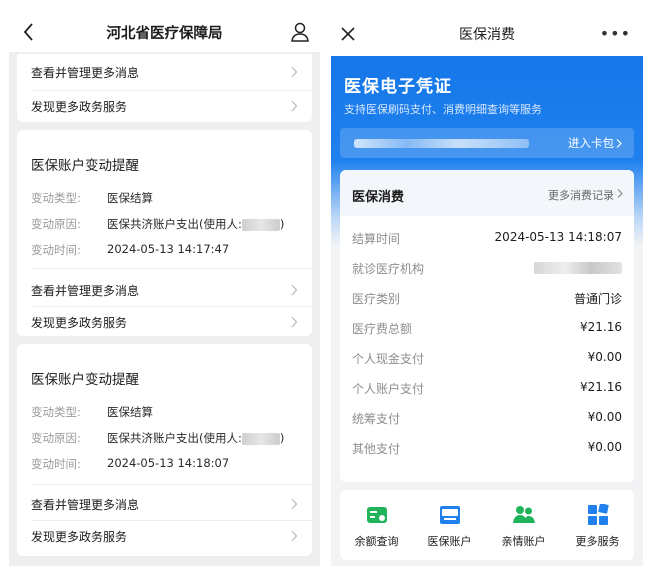  Describe the element at coordinates (398, 87) in the screenshot. I see `brand-title: 医保电子凭证` at that location.